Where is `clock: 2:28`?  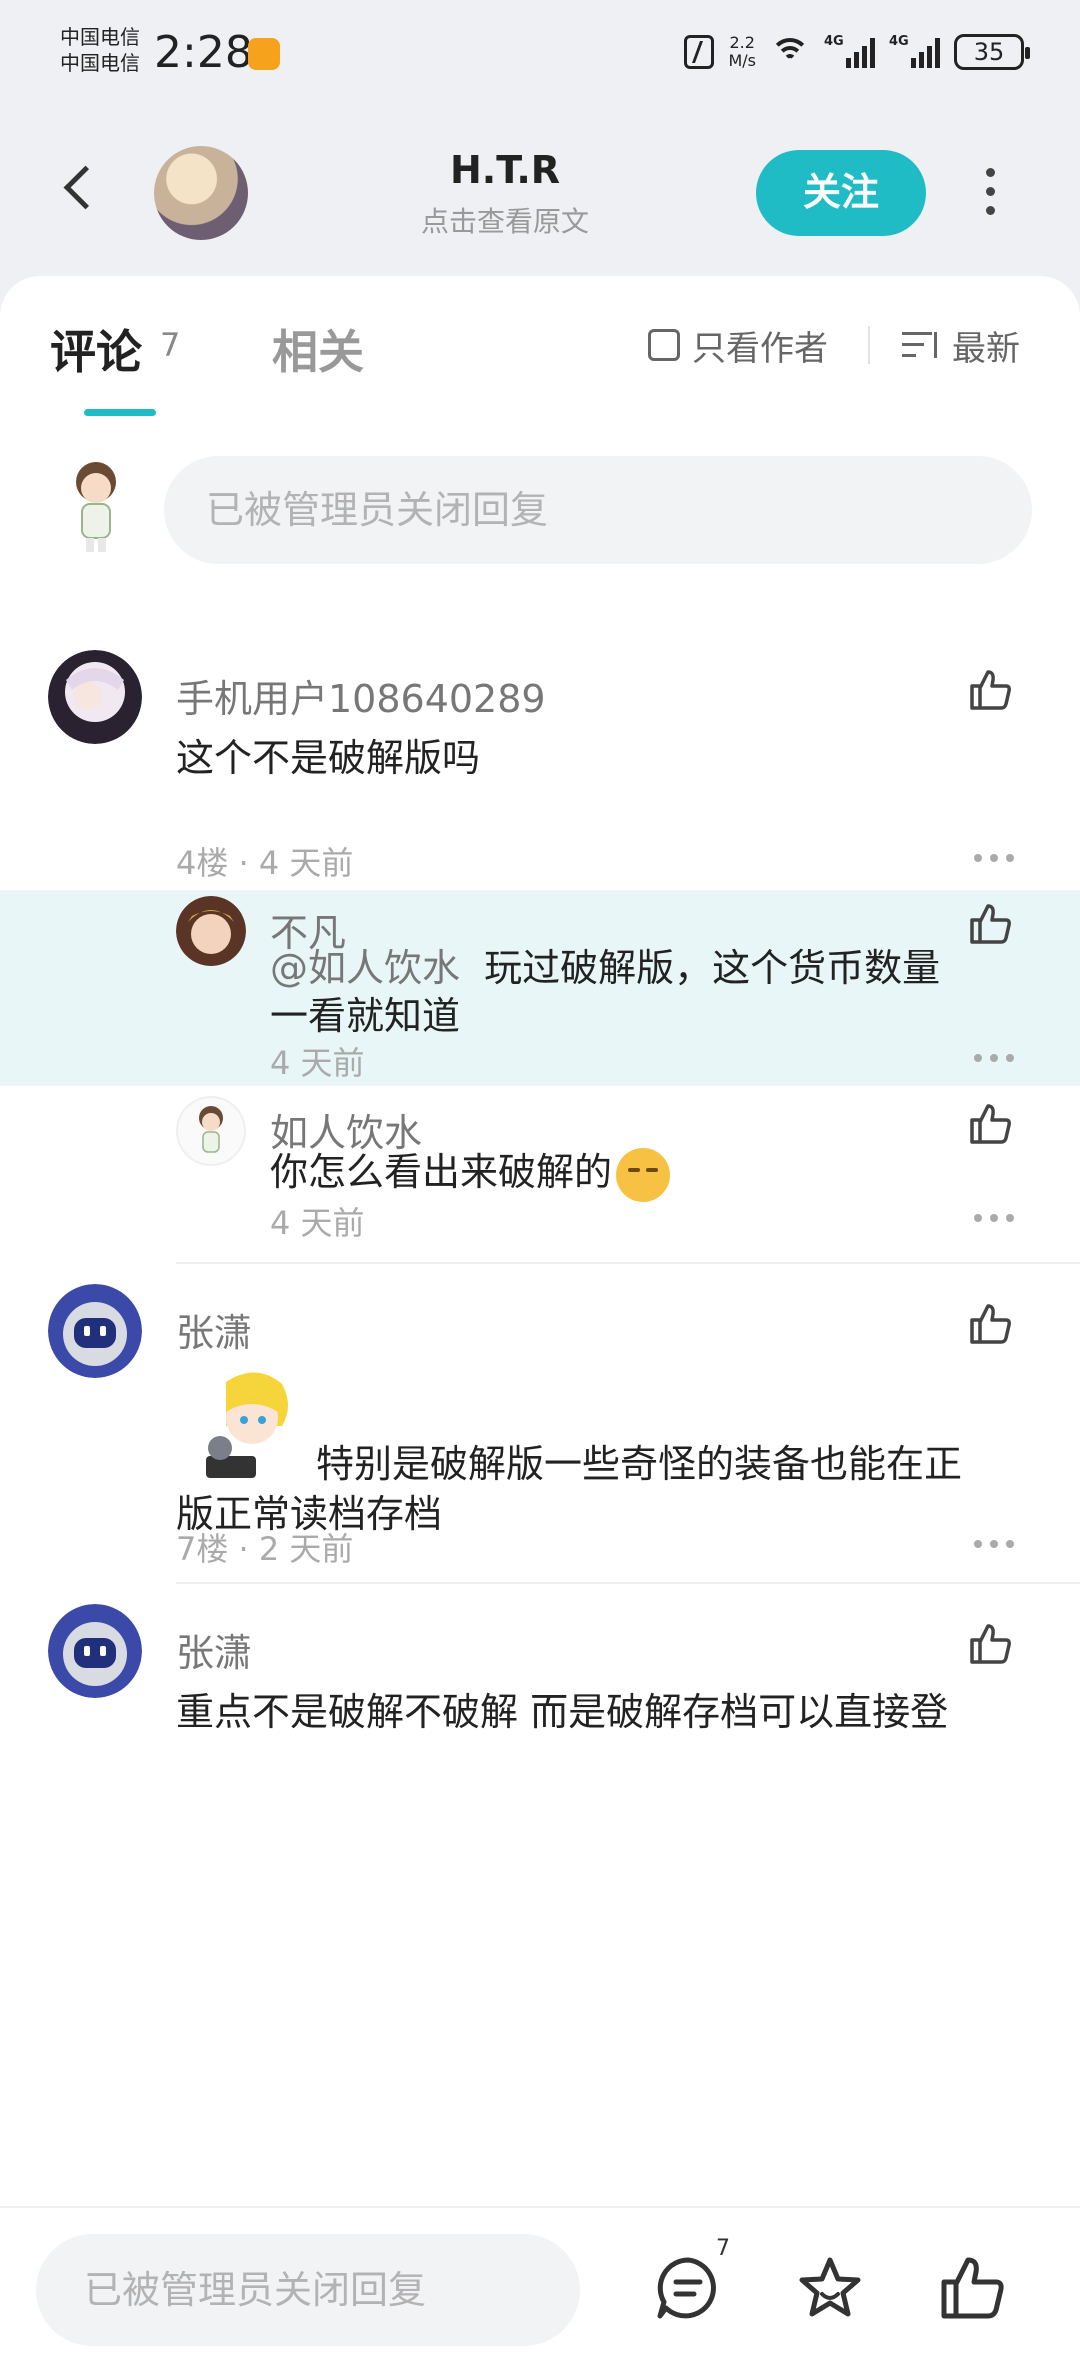
clock: 2:28 is located at coordinates (203, 52).